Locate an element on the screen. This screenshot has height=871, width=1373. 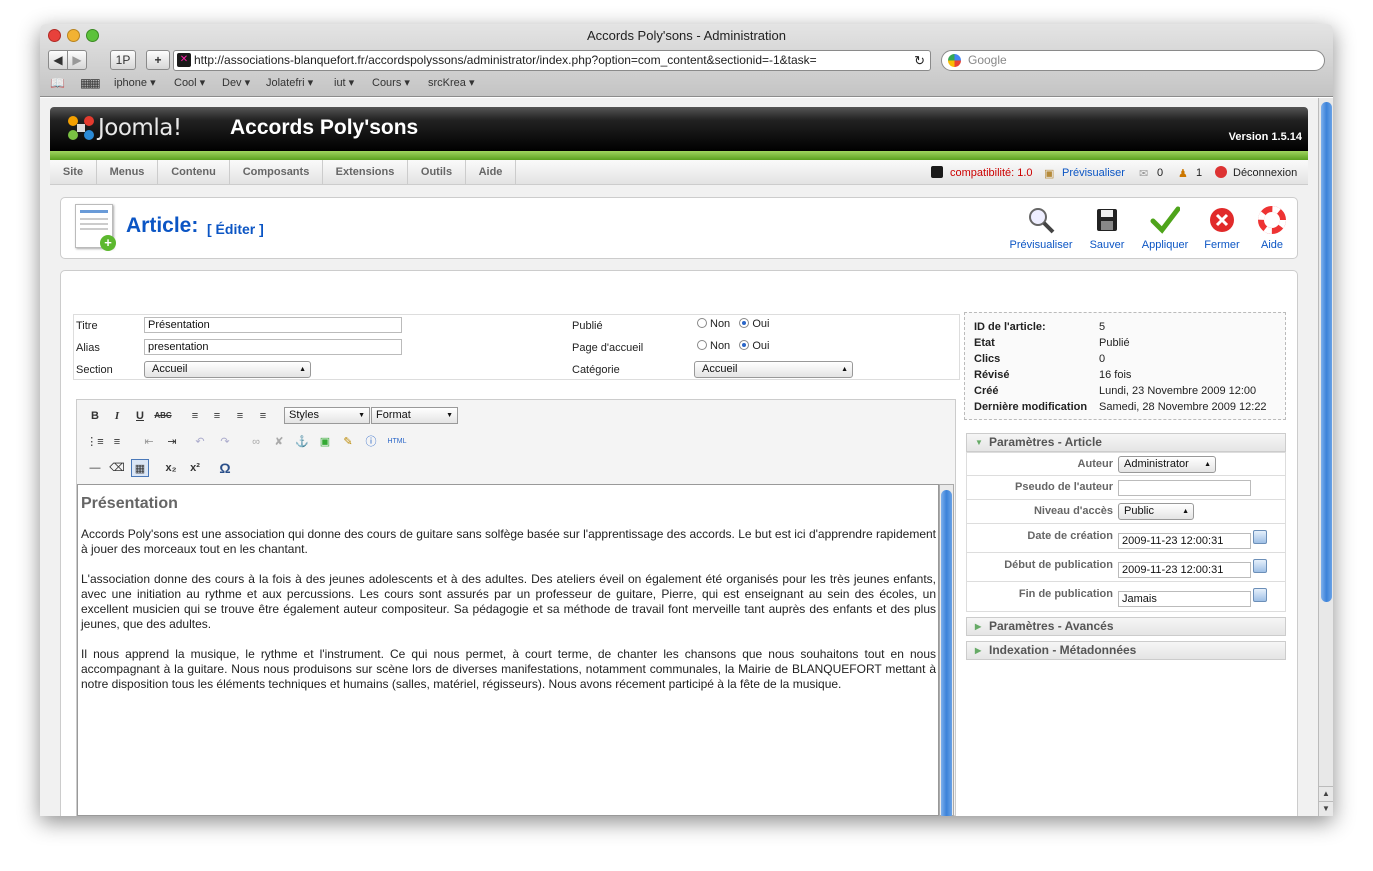
page-scroll-thumb is located at coordinates (1326, 352).